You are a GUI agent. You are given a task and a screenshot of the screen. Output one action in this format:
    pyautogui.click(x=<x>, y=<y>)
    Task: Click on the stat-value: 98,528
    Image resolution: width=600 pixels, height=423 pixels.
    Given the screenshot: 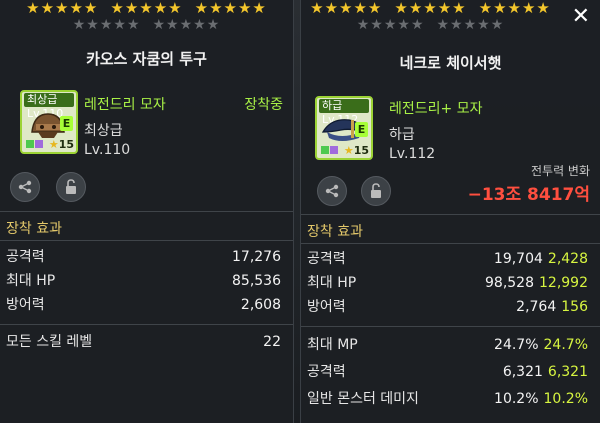 What is the action you would take?
    pyautogui.click(x=509, y=283)
    